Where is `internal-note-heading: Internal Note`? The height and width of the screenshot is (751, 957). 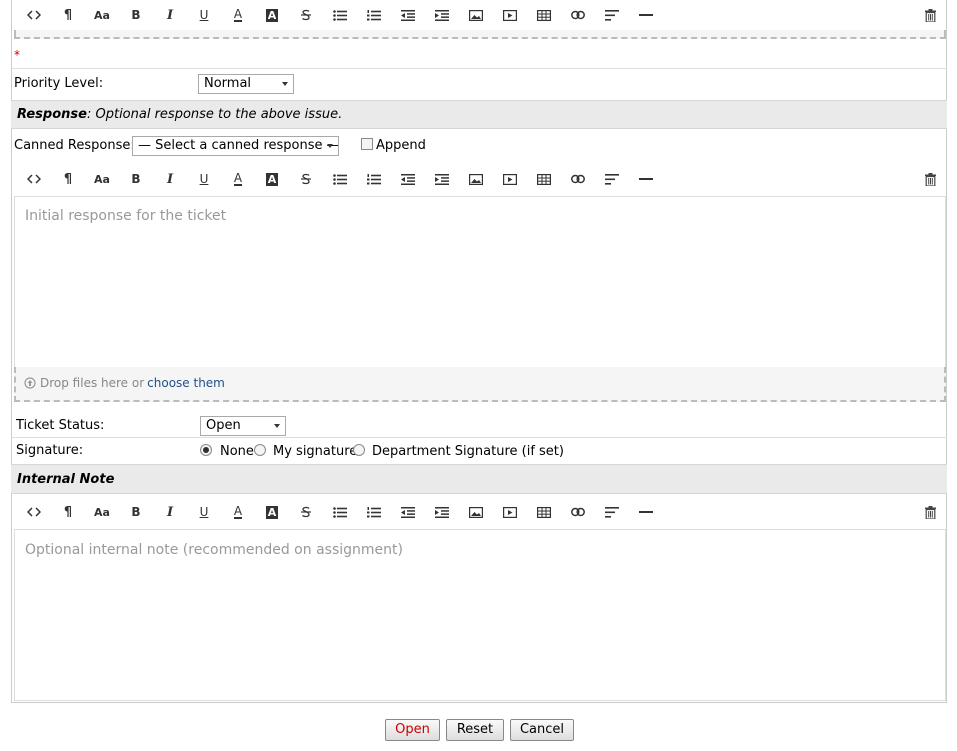
internal-note-heading: Internal Note is located at coordinates (66, 479).